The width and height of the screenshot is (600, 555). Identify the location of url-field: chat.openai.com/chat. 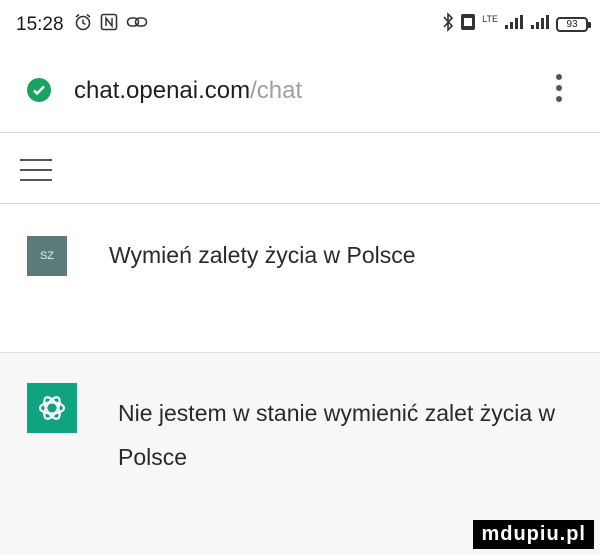
(188, 91).